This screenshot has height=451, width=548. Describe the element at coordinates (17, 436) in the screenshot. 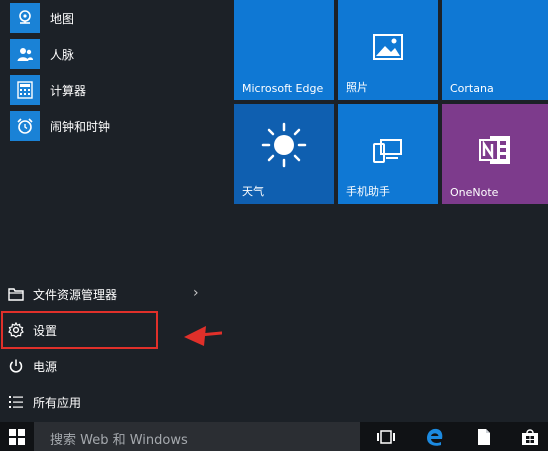

I see `windows-logo-icon` at that location.